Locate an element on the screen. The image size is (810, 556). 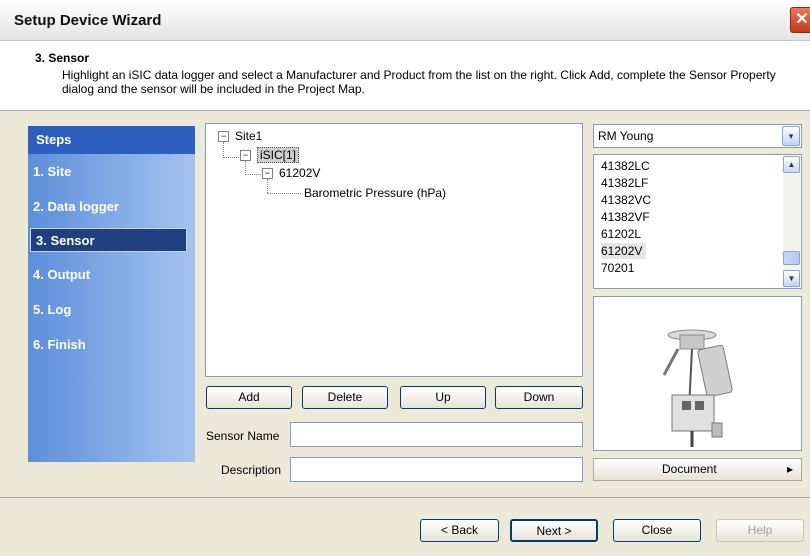
list-item: 41382LF is located at coordinates (624, 183).